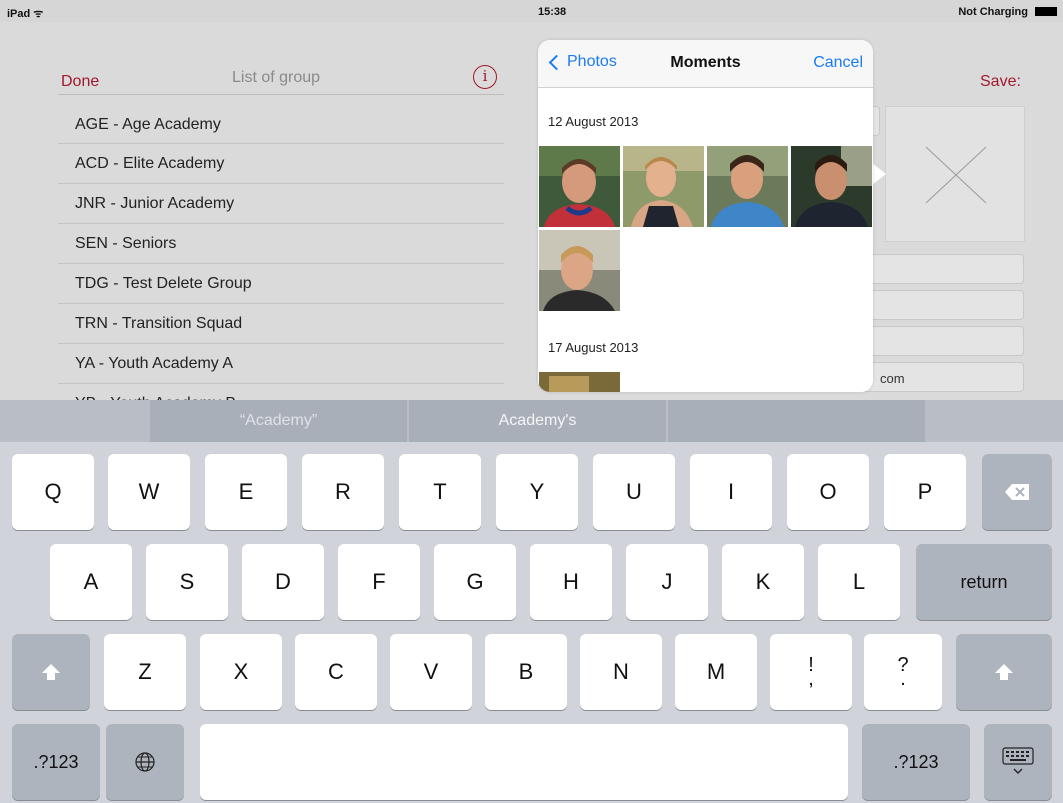  I want to click on key-a: A, so click(91, 582).